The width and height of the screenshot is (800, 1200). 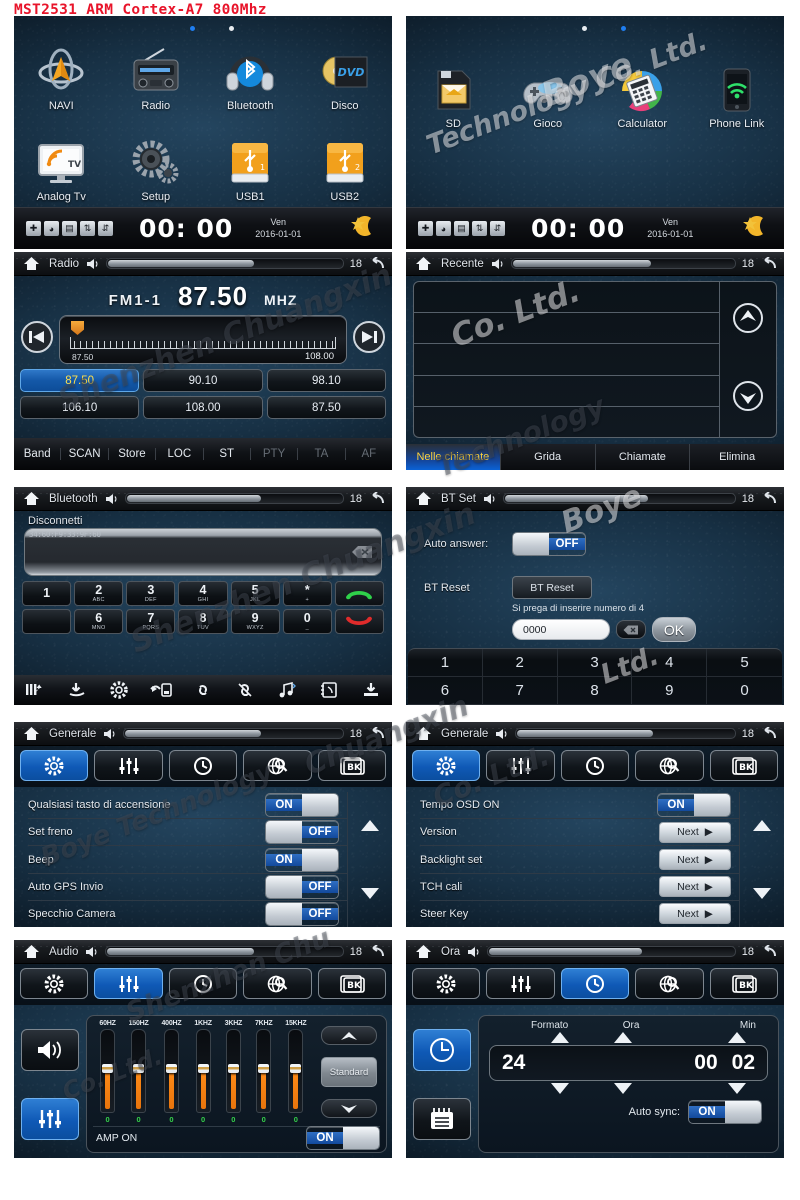 I want to click on tab-nelle-chiamate: Nelle chiamate, so click(x=453, y=457).